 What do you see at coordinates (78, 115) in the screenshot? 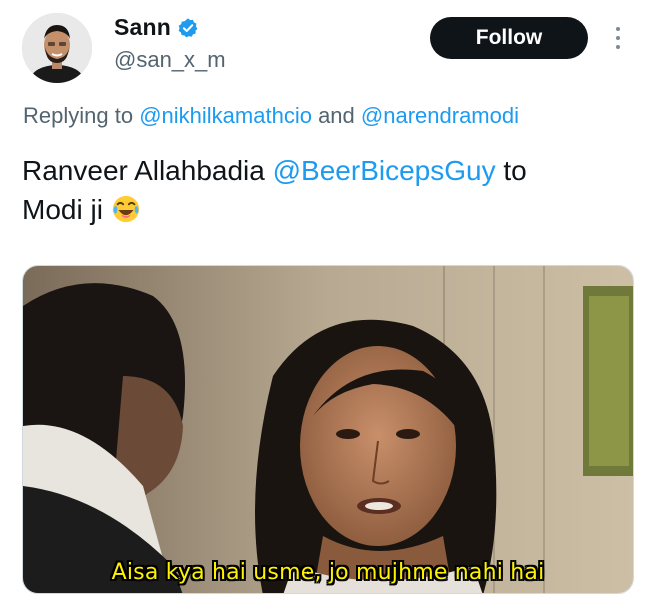
I see `replying-prefix: Replying to` at bounding box center [78, 115].